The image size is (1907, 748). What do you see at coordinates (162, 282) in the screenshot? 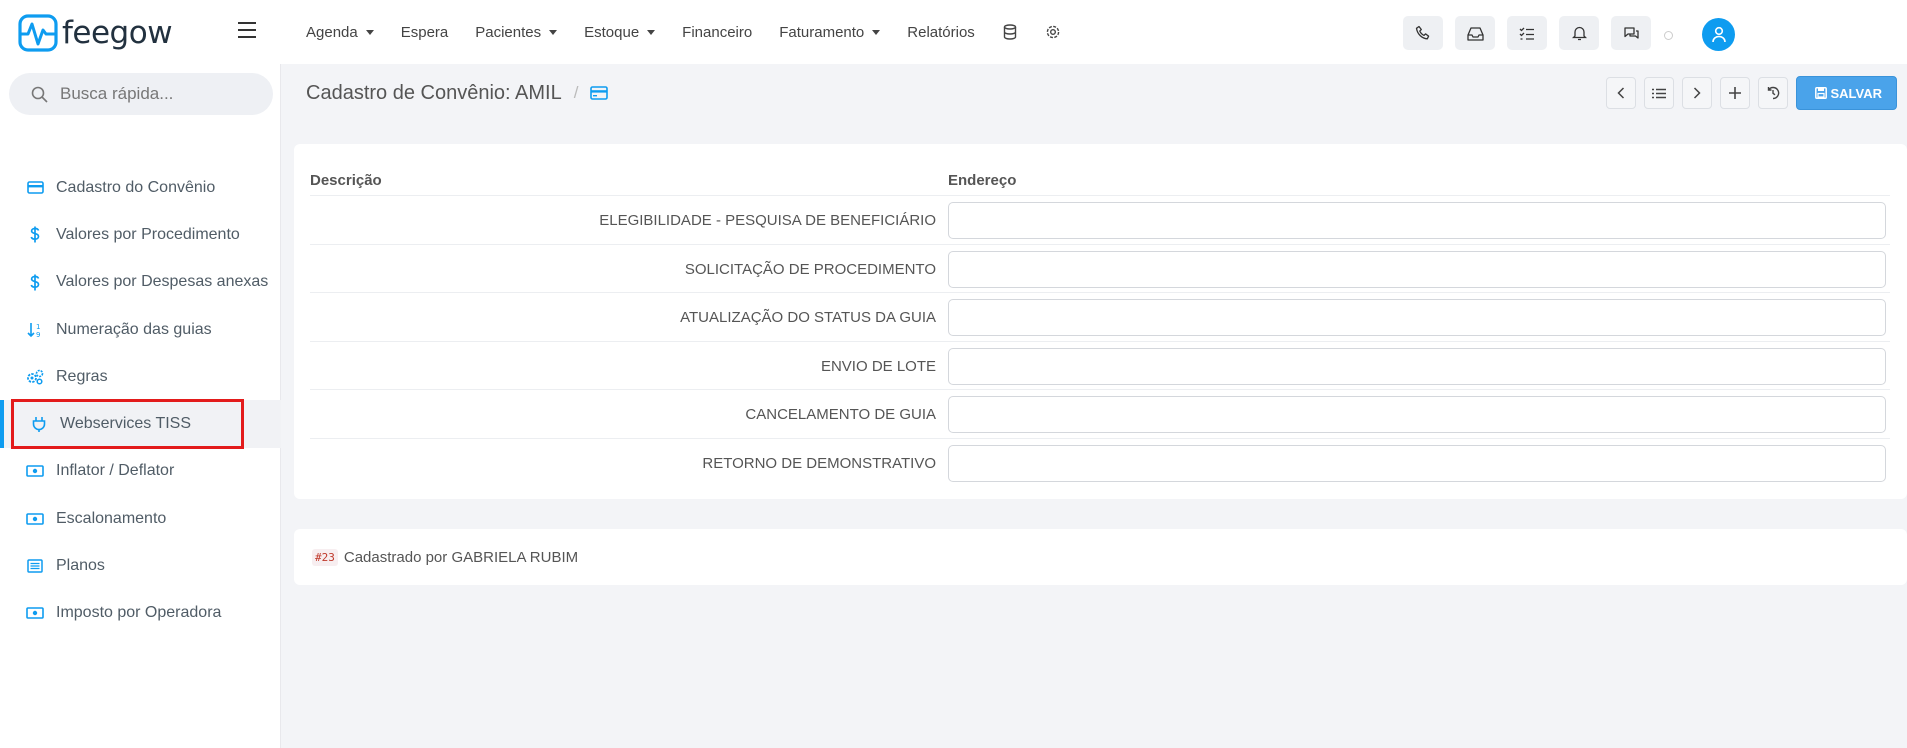
I see `sidebar-item-label: Valores por Despesas anexas` at bounding box center [162, 282].